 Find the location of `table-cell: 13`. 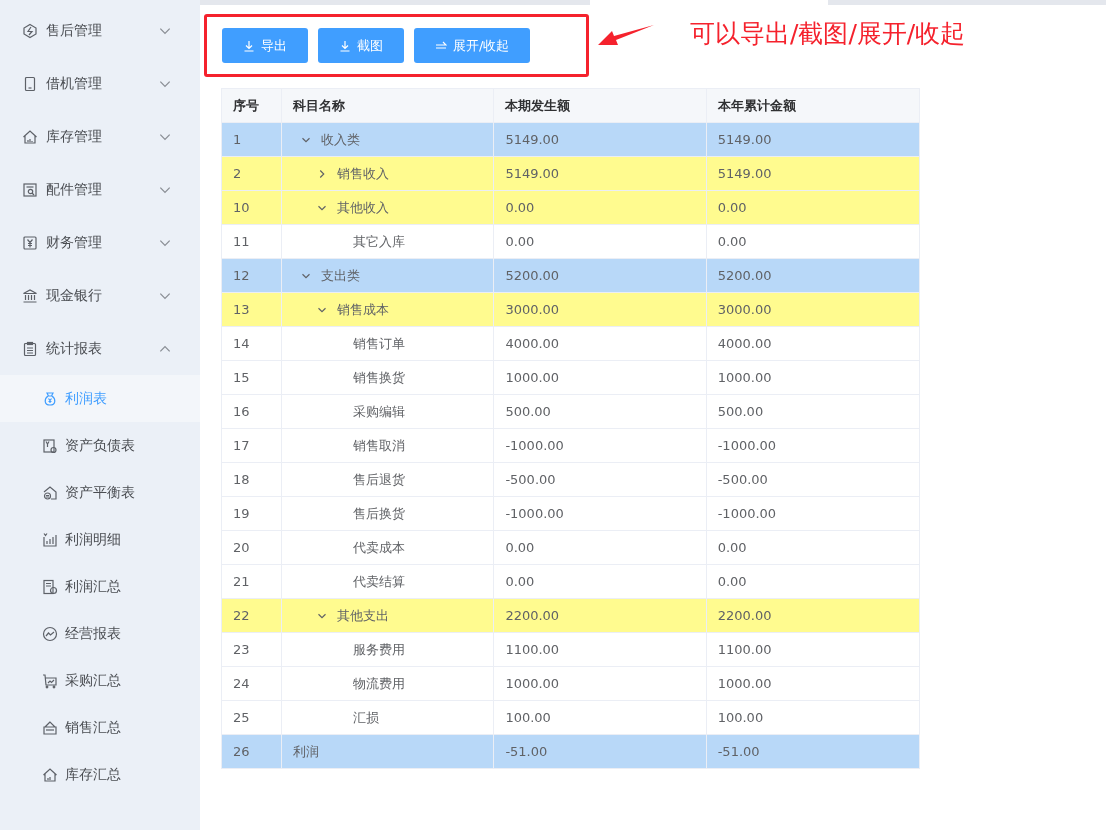

table-cell: 13 is located at coordinates (251, 309).